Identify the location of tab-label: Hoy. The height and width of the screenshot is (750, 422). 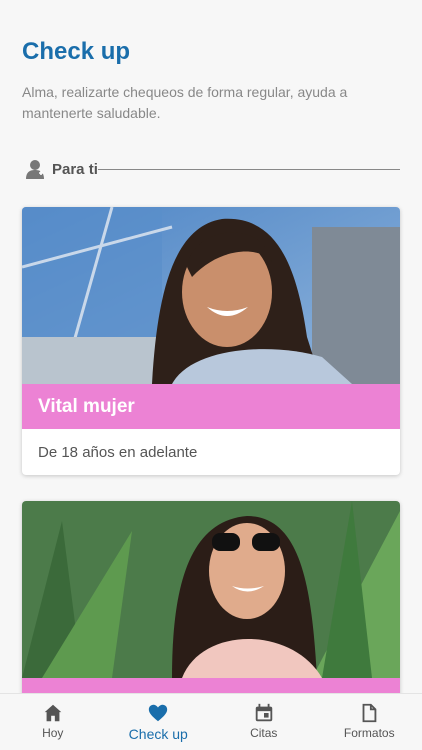
(53, 733).